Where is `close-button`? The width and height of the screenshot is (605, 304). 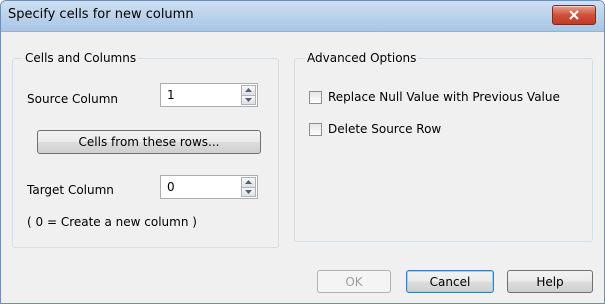 close-button is located at coordinates (574, 15).